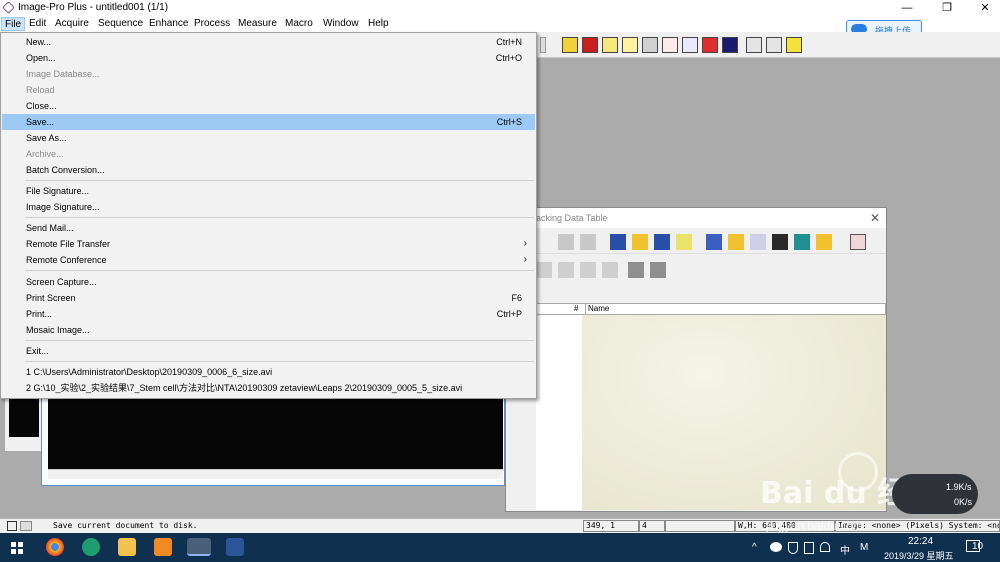 The width and height of the screenshot is (1000, 562). Describe the element at coordinates (845, 549) in the screenshot. I see `ime-label: 中` at that location.